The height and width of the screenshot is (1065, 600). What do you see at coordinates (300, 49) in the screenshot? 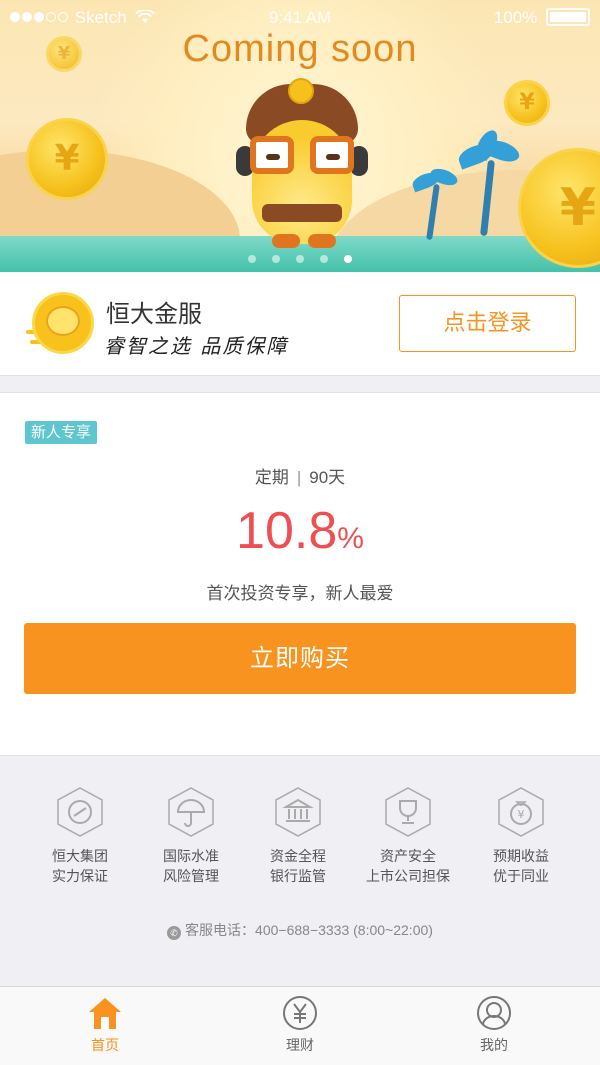
I see `banner-title: Coming soon` at bounding box center [300, 49].